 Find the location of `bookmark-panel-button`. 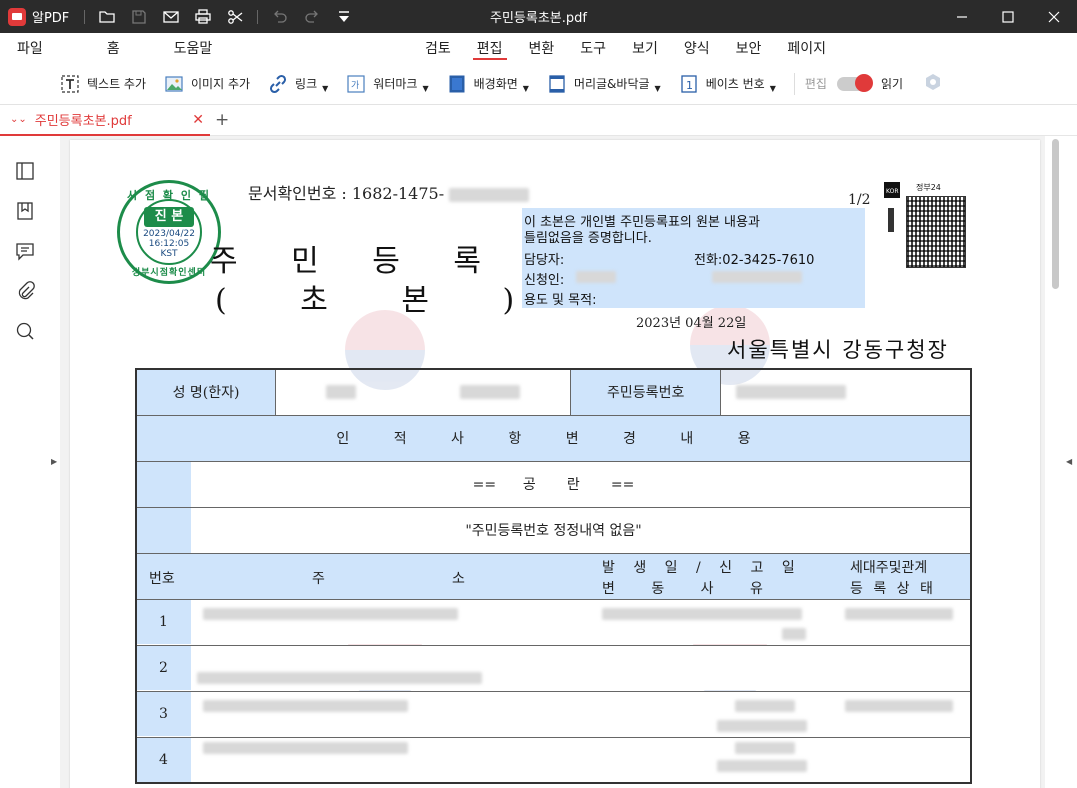

bookmark-panel-button is located at coordinates (25, 211).